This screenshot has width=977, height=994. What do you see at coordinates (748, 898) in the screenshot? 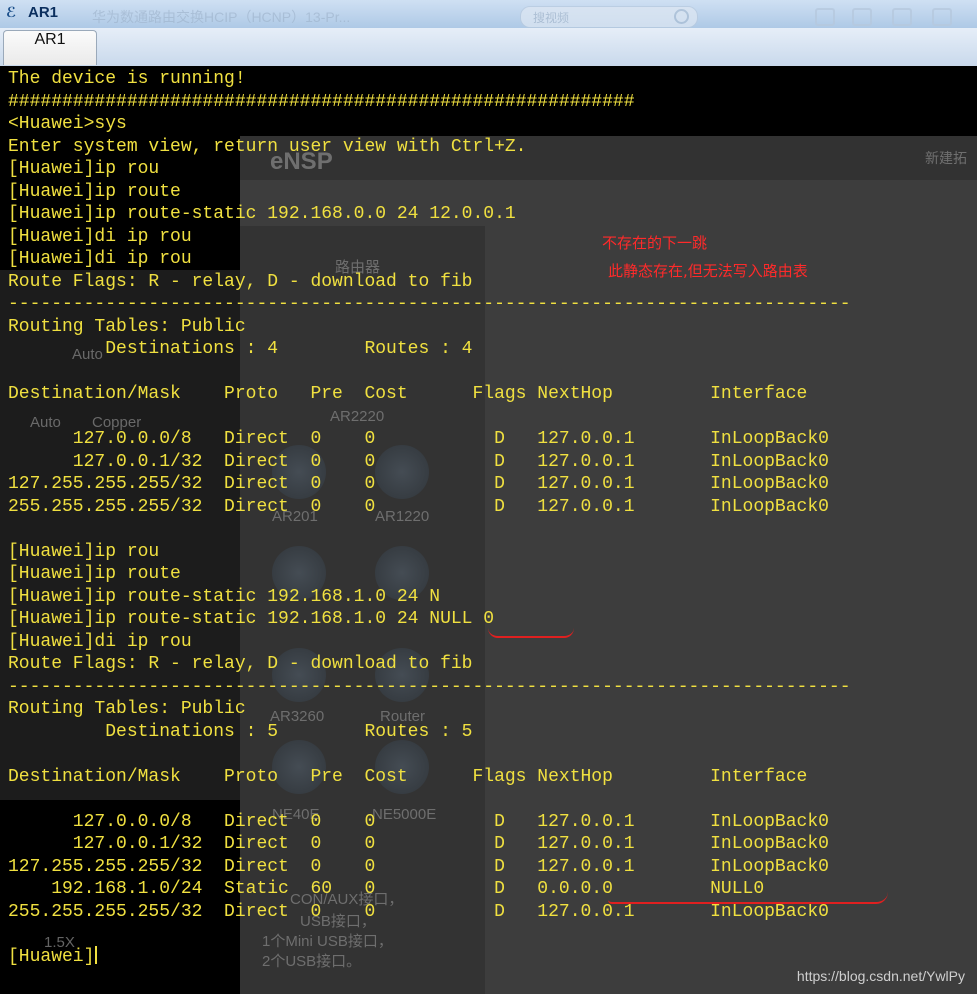
I see `annotation-underline-static-route` at bounding box center [748, 898].